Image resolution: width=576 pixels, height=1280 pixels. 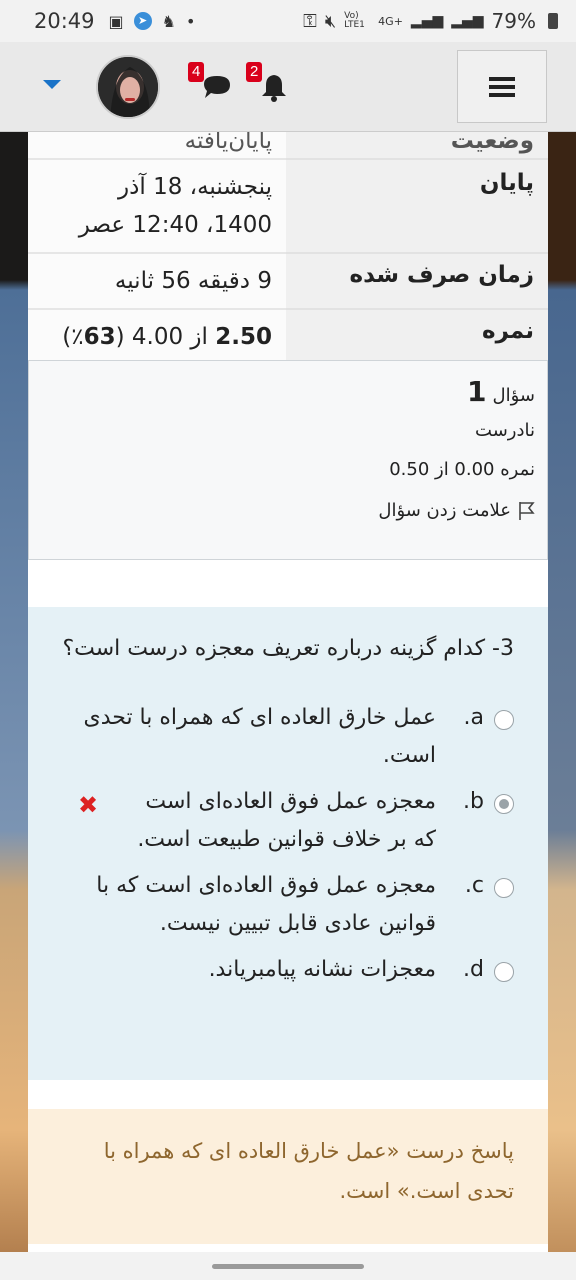 I want to click on radio-c, so click(x=504, y=888).